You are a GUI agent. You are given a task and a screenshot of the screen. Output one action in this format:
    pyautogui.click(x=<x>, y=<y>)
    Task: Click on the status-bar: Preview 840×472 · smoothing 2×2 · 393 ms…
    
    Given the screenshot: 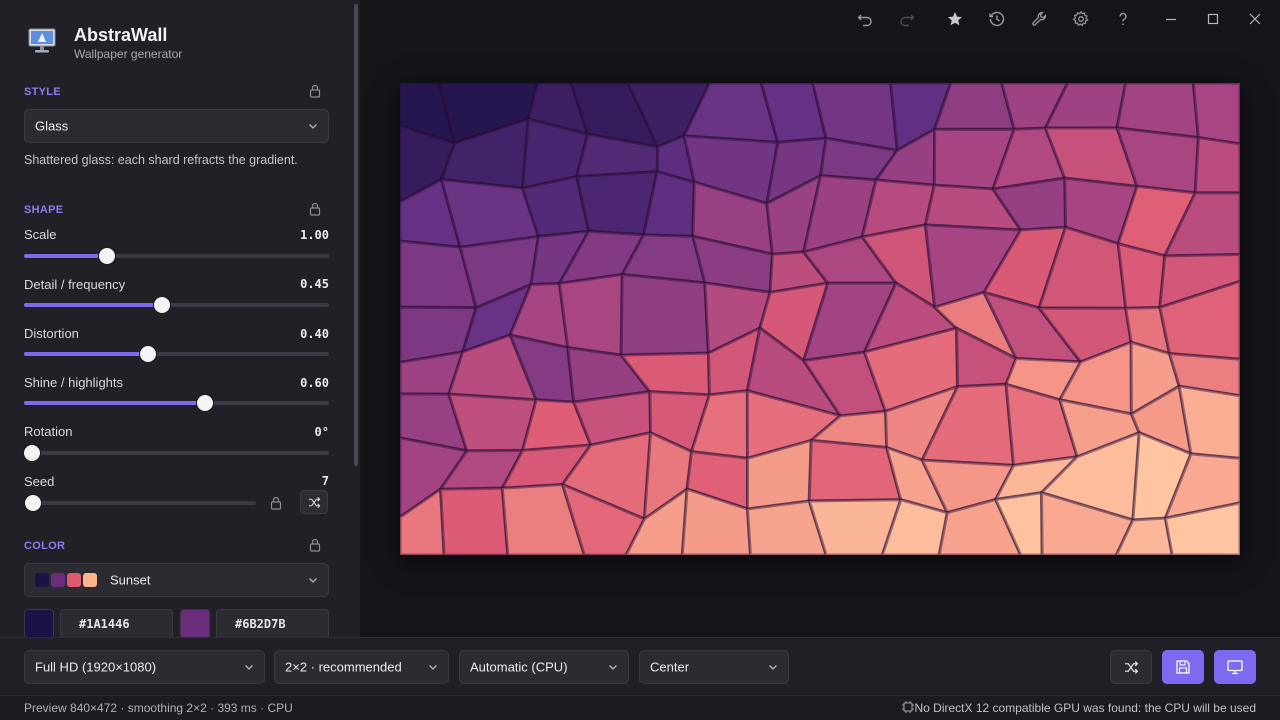 What is the action you would take?
    pyautogui.click(x=640, y=707)
    